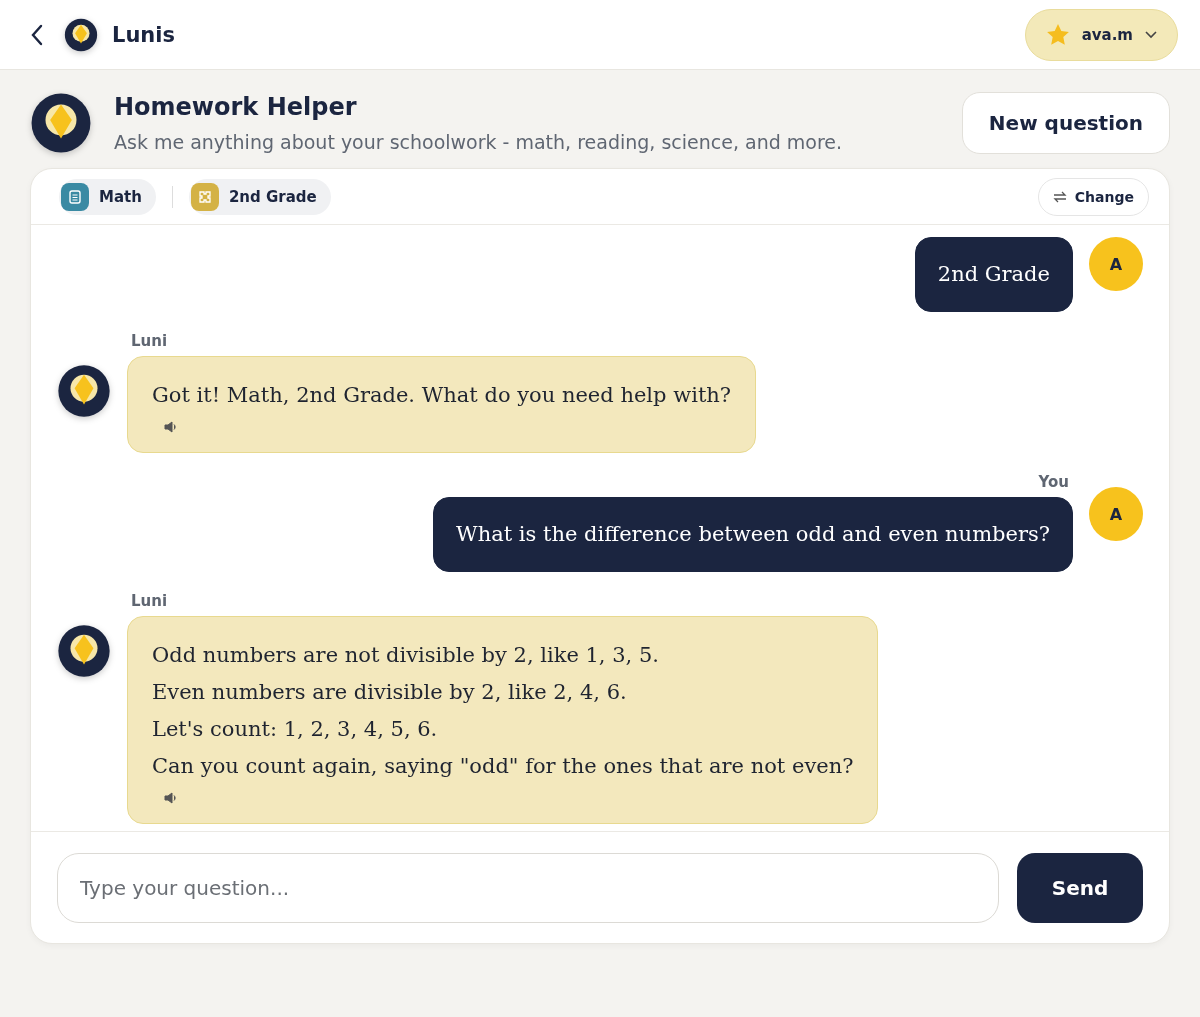 Image resolution: width=1200 pixels, height=1017 pixels. What do you see at coordinates (1101, 34) in the screenshot?
I see `user-menu-button: ava.m` at bounding box center [1101, 34].